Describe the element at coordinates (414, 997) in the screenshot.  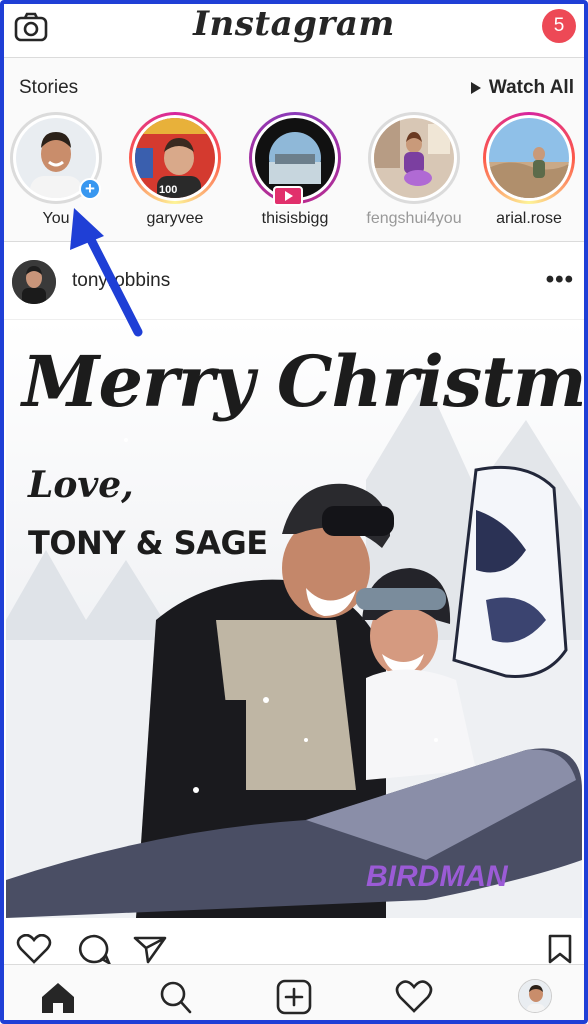
I see `heart-icon` at that location.